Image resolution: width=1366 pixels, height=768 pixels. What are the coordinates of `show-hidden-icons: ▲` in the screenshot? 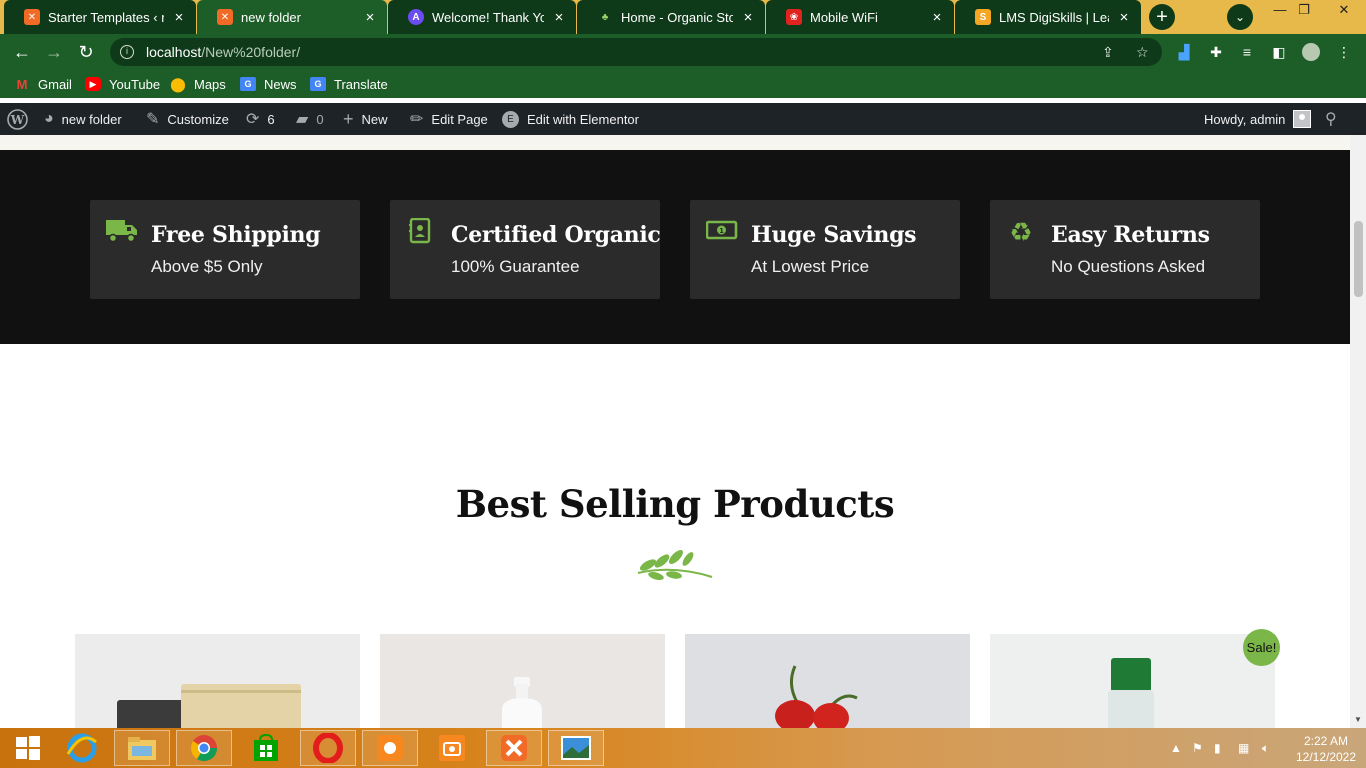 It's located at (1176, 748).